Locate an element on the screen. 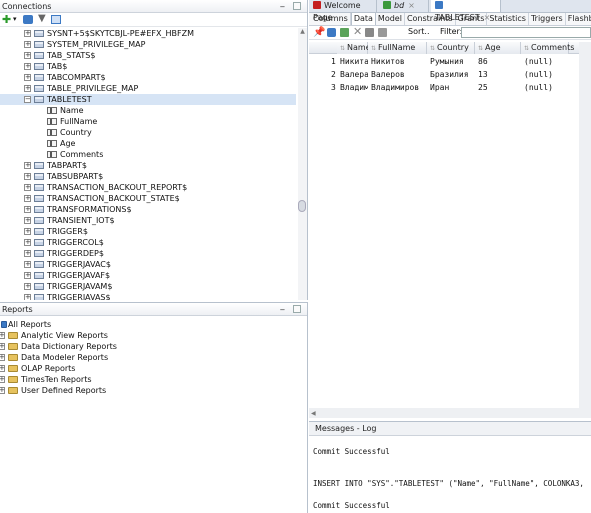 This screenshot has height=513, width=591. table-cell: Иран is located at coordinates (452, 87).